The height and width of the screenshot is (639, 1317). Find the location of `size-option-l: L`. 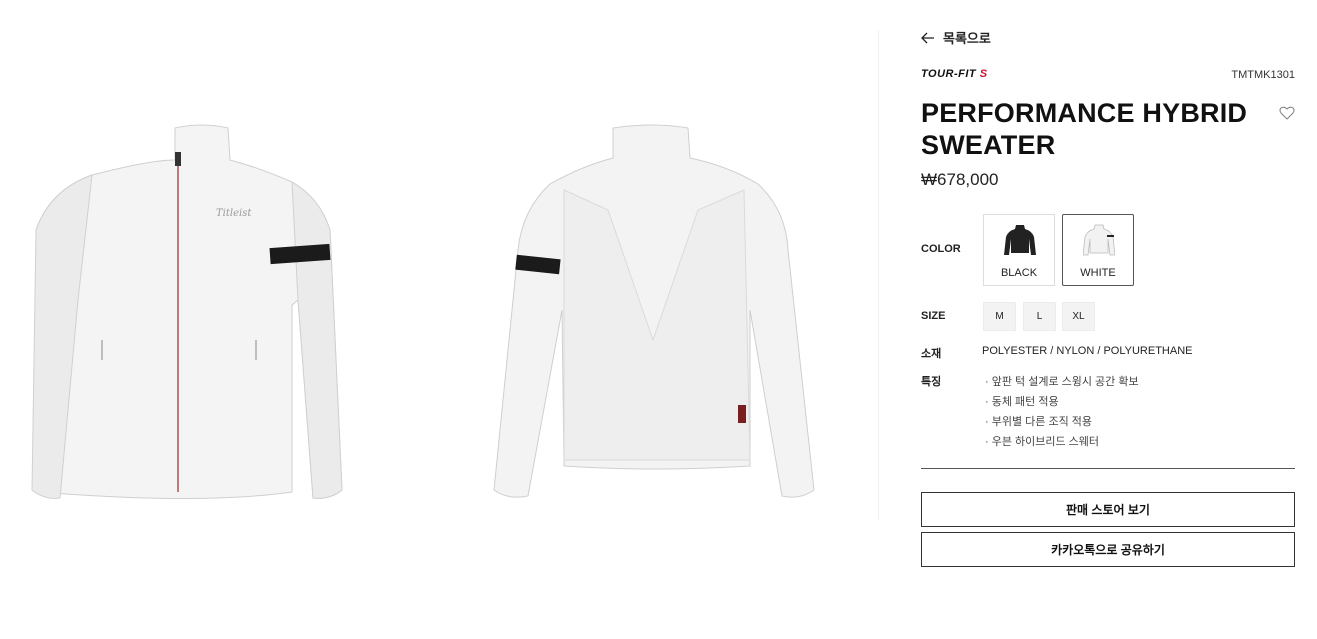

size-option-l: L is located at coordinates (1039, 316).